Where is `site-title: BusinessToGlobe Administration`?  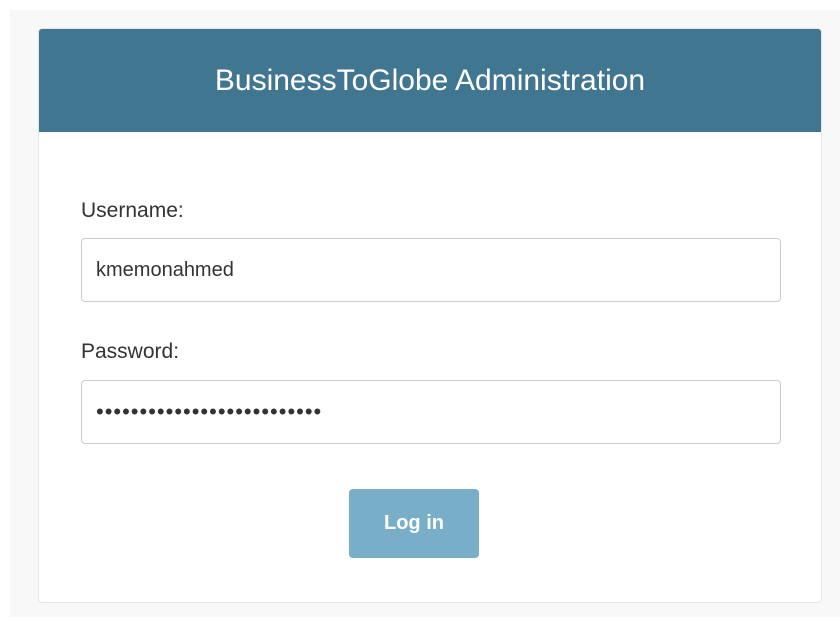 site-title: BusinessToGlobe Administration is located at coordinates (430, 80).